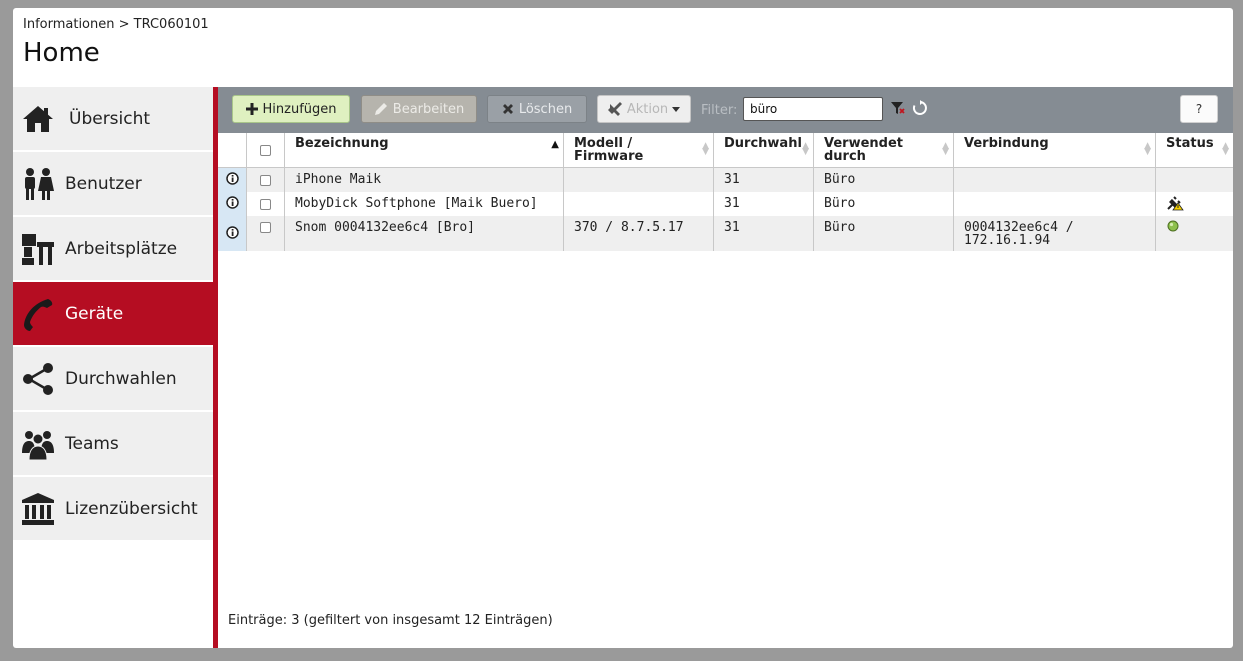 The height and width of the screenshot is (661, 1243). Describe the element at coordinates (38, 119) in the screenshot. I see `home-icon` at that location.